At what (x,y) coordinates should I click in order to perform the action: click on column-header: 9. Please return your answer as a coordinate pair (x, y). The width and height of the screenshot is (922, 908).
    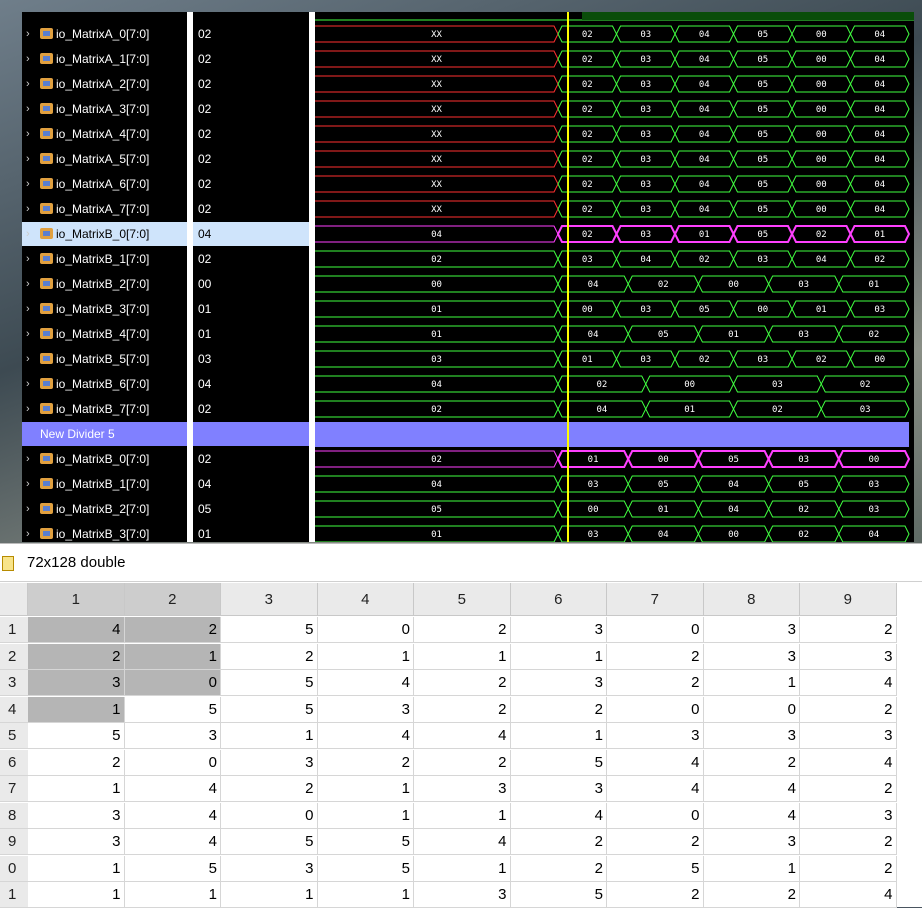
    Looking at the image, I should click on (848, 599).